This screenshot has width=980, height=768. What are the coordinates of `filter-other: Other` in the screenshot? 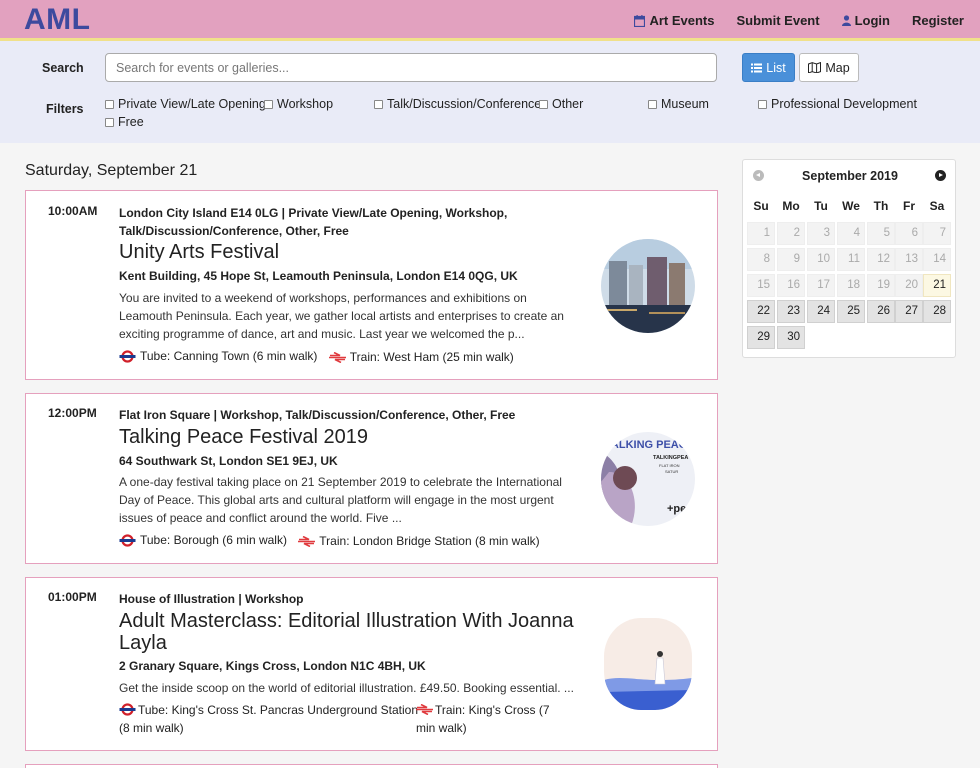 It's located at (561, 104).